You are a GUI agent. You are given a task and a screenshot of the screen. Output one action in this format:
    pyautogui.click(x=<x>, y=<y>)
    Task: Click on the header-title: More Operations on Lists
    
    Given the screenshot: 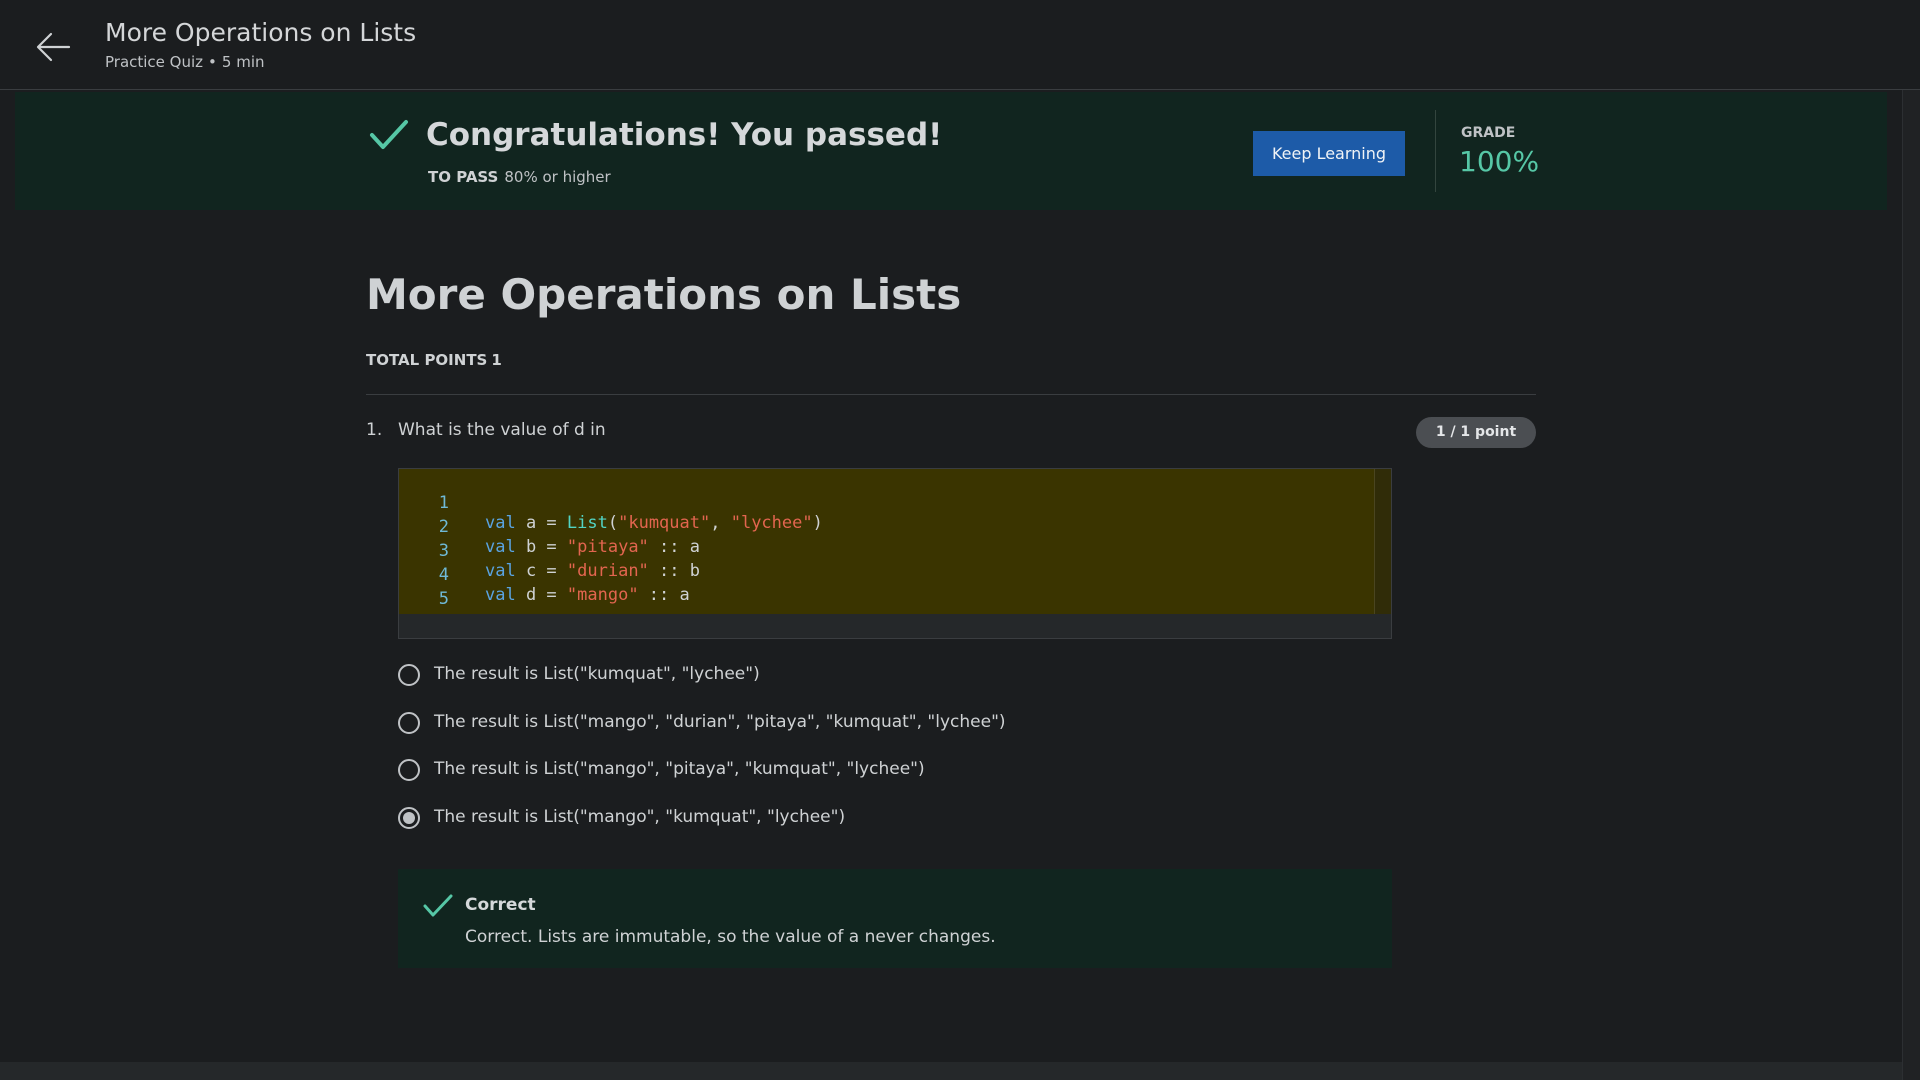 What is the action you would take?
    pyautogui.click(x=261, y=32)
    